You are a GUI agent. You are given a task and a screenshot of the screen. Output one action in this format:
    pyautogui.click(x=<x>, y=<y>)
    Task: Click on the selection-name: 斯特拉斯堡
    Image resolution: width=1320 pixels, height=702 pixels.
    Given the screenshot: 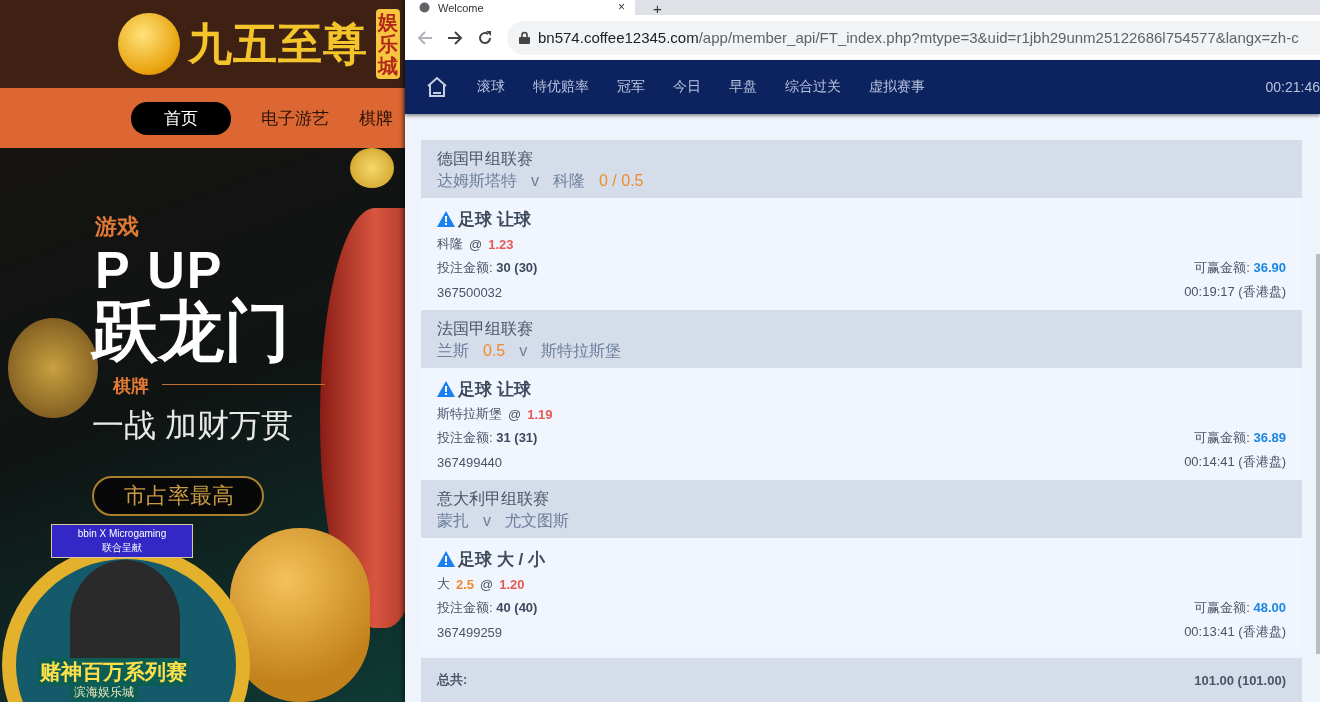 What is the action you would take?
    pyautogui.click(x=469, y=414)
    